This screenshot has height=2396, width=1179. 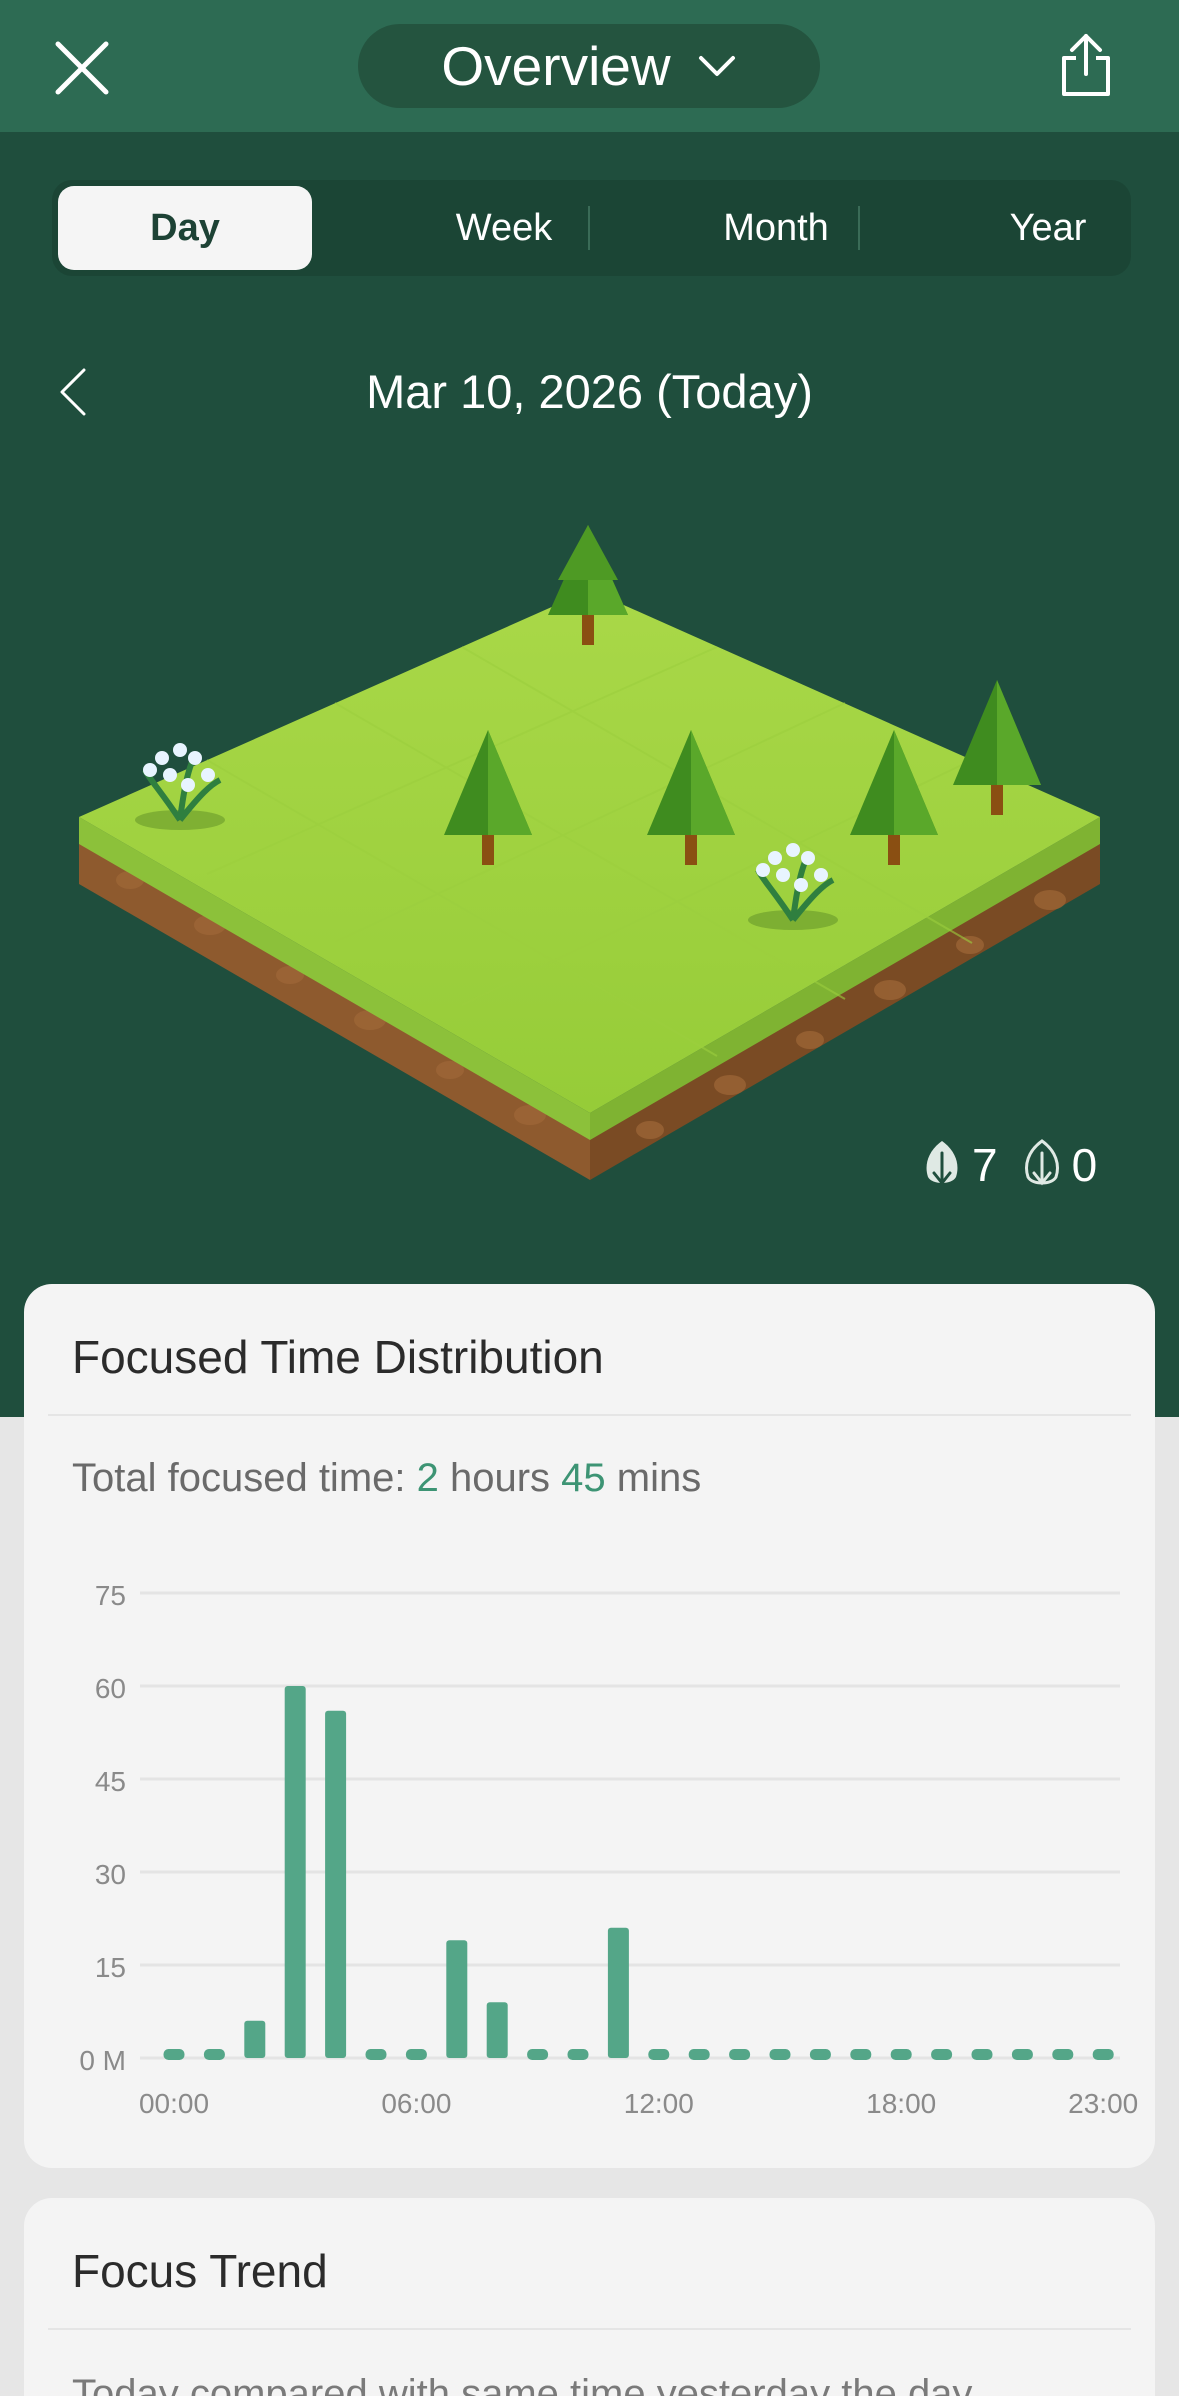 What do you see at coordinates (942, 1163) in the screenshot?
I see `healthy-leaf-icon` at bounding box center [942, 1163].